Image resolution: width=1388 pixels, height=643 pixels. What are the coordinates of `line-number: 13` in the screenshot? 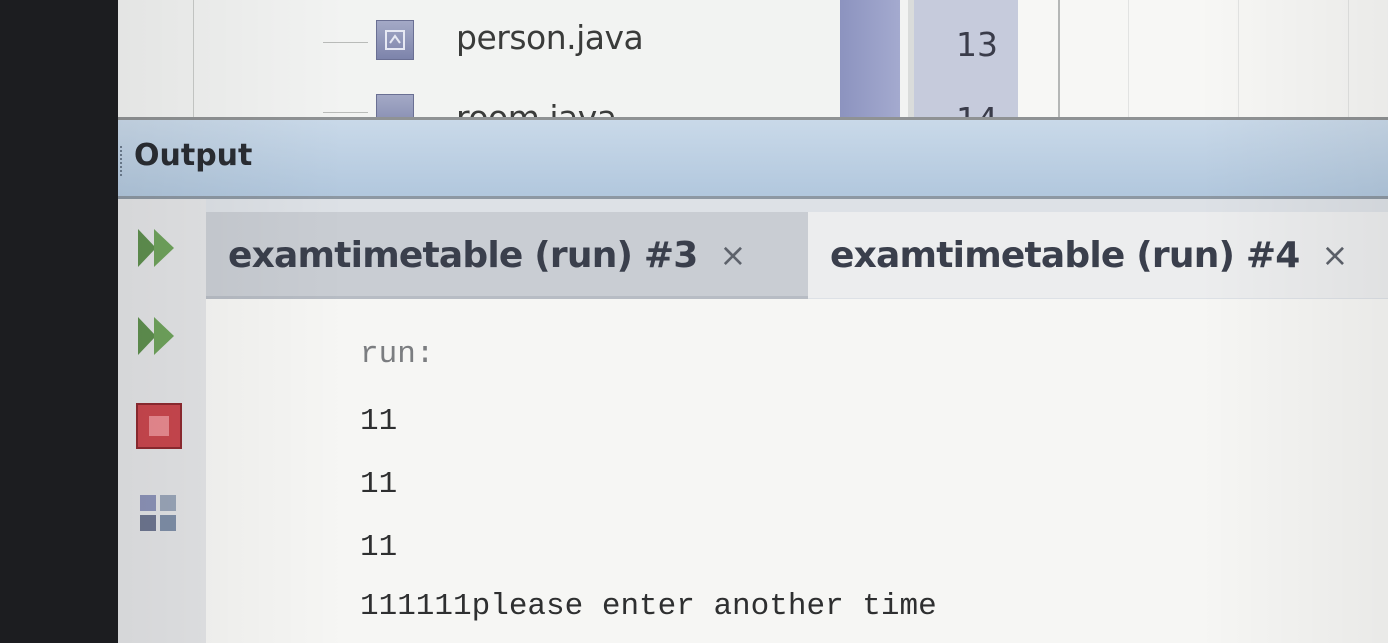 It's located at (977, 44).